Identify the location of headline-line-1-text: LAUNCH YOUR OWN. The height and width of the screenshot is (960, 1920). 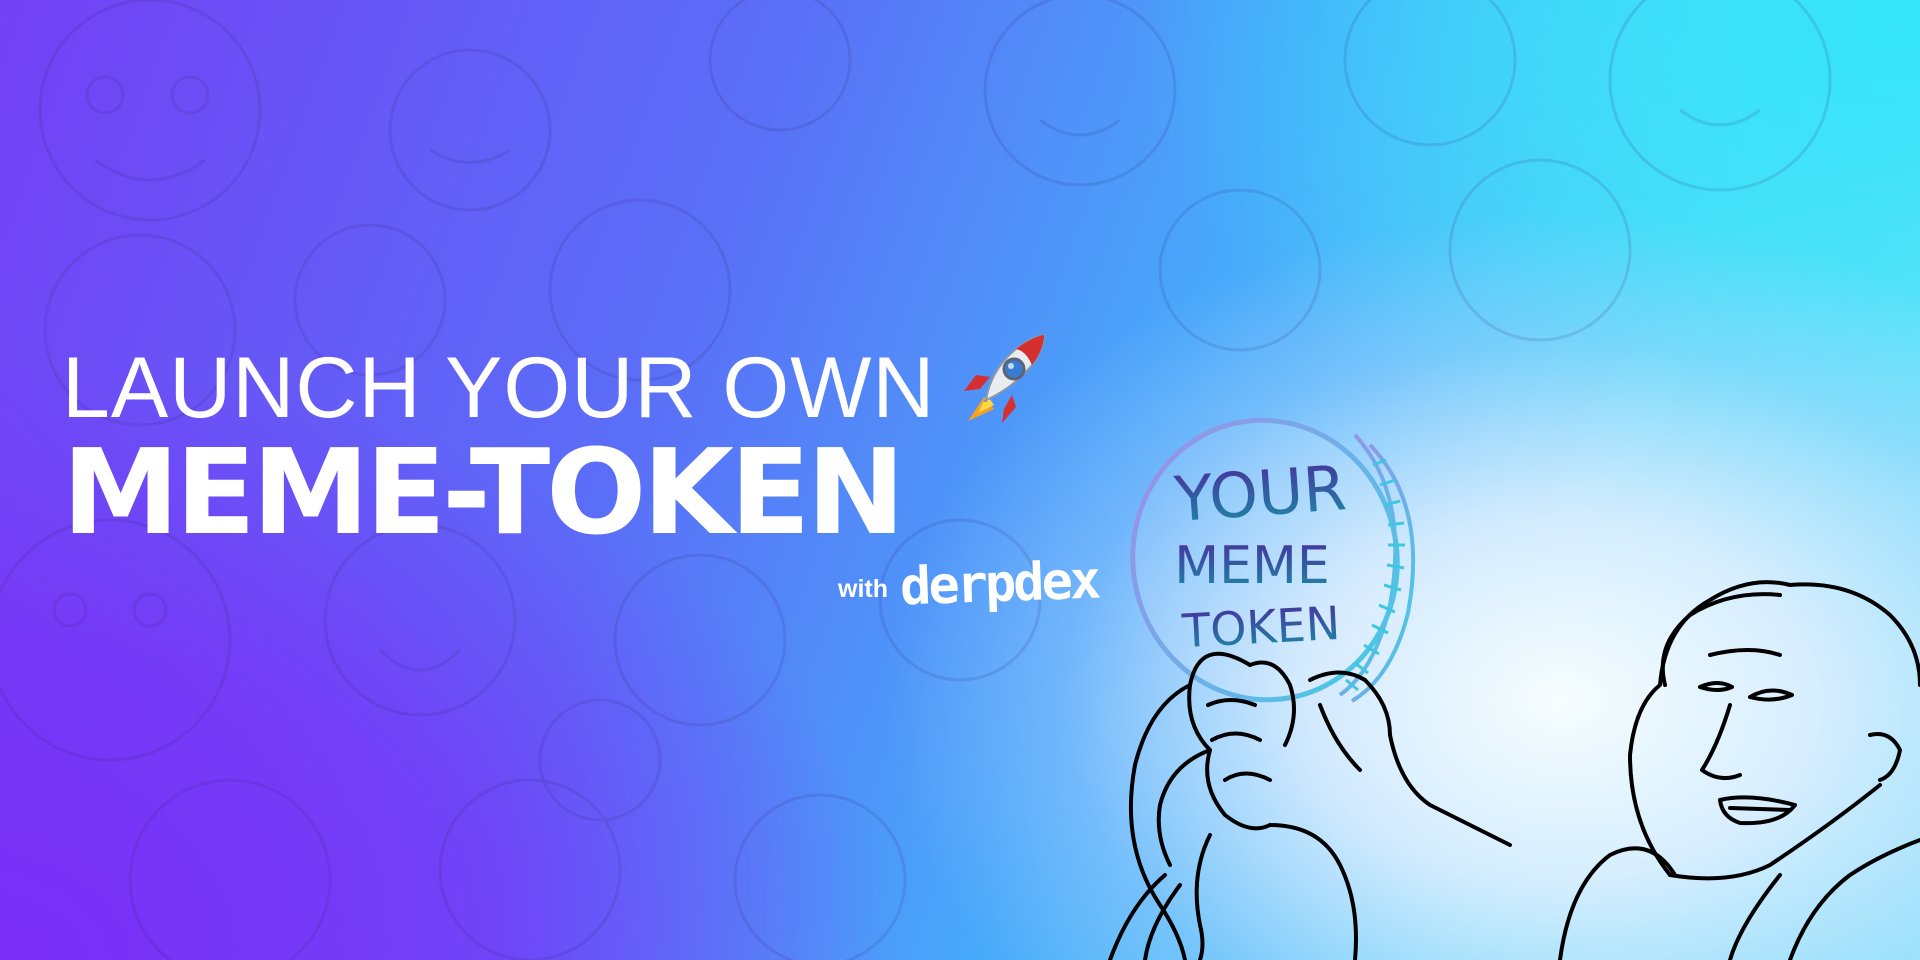
(499, 388).